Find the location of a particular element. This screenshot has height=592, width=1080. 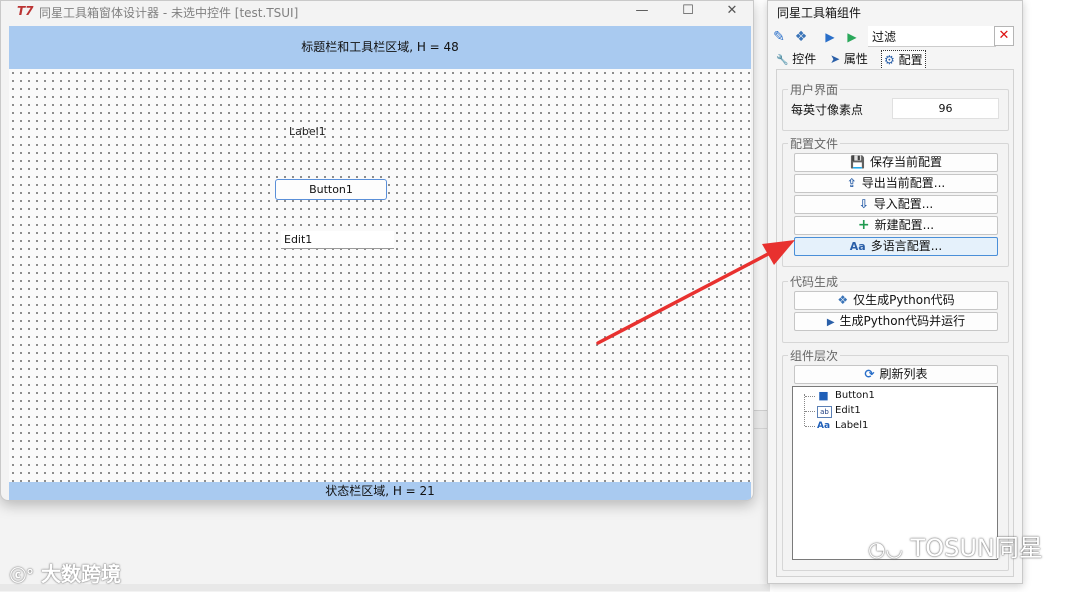

config-group-title: 配置文件 is located at coordinates (814, 143).